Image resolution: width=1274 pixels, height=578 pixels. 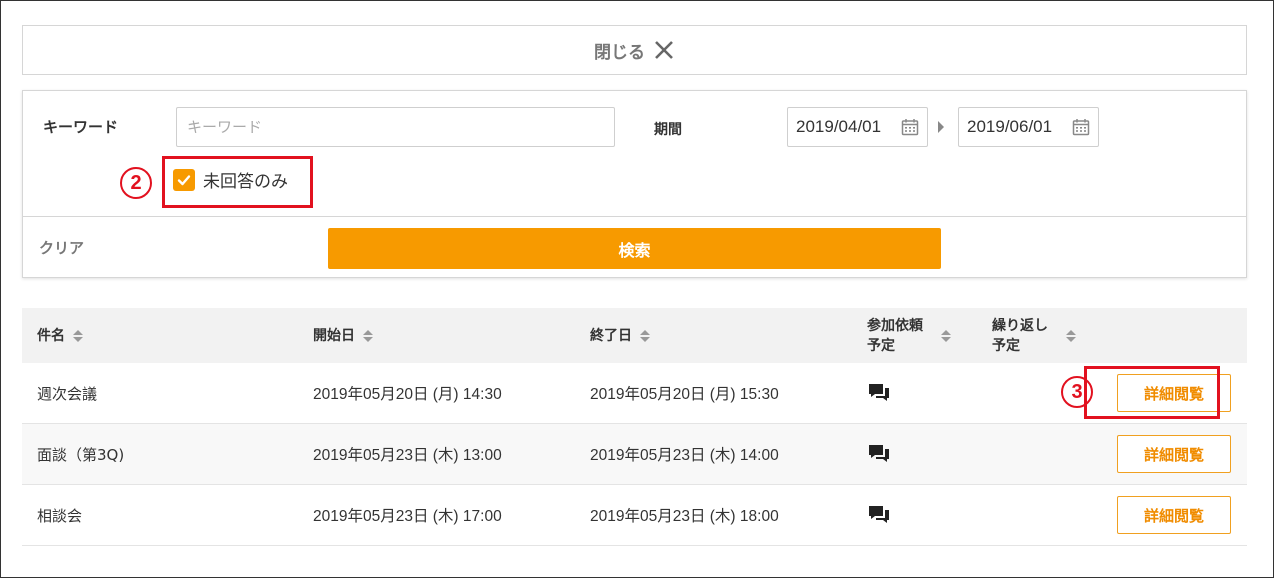 What do you see at coordinates (334, 335) in the screenshot?
I see `header-start-label: 開始日` at bounding box center [334, 335].